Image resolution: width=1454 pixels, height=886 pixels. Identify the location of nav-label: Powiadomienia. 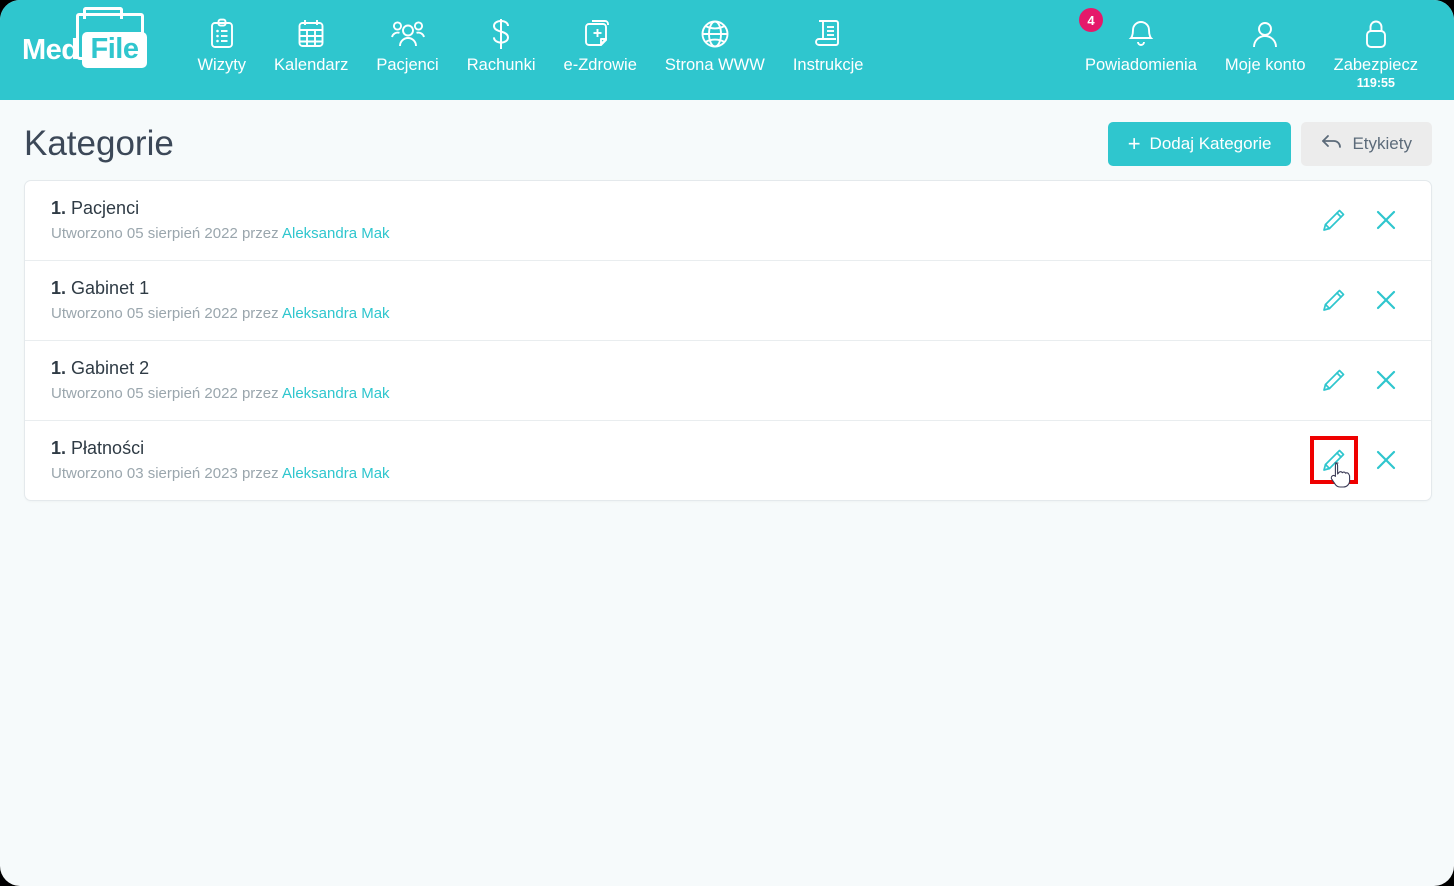
(1140, 65).